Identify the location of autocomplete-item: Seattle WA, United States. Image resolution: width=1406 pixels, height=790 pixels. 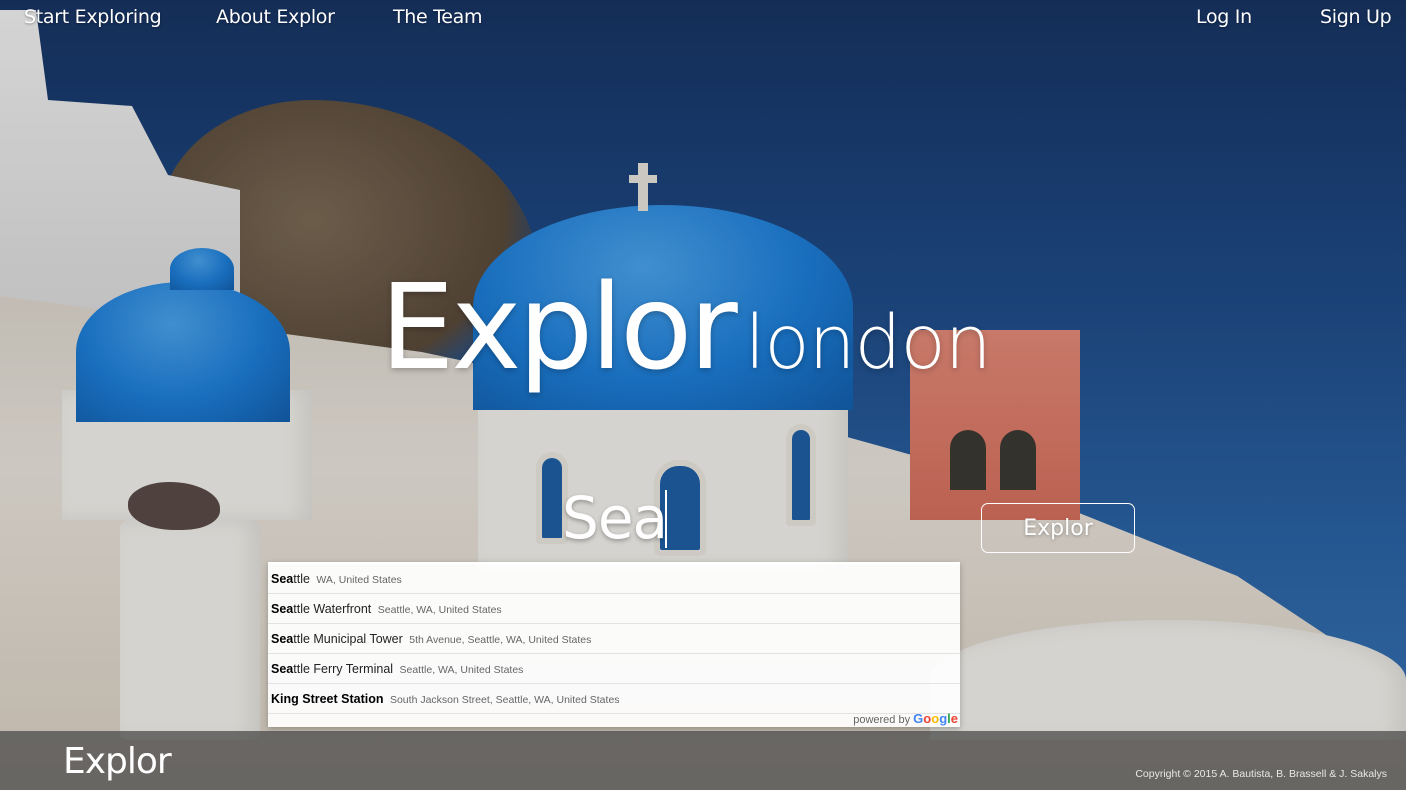
(614, 579).